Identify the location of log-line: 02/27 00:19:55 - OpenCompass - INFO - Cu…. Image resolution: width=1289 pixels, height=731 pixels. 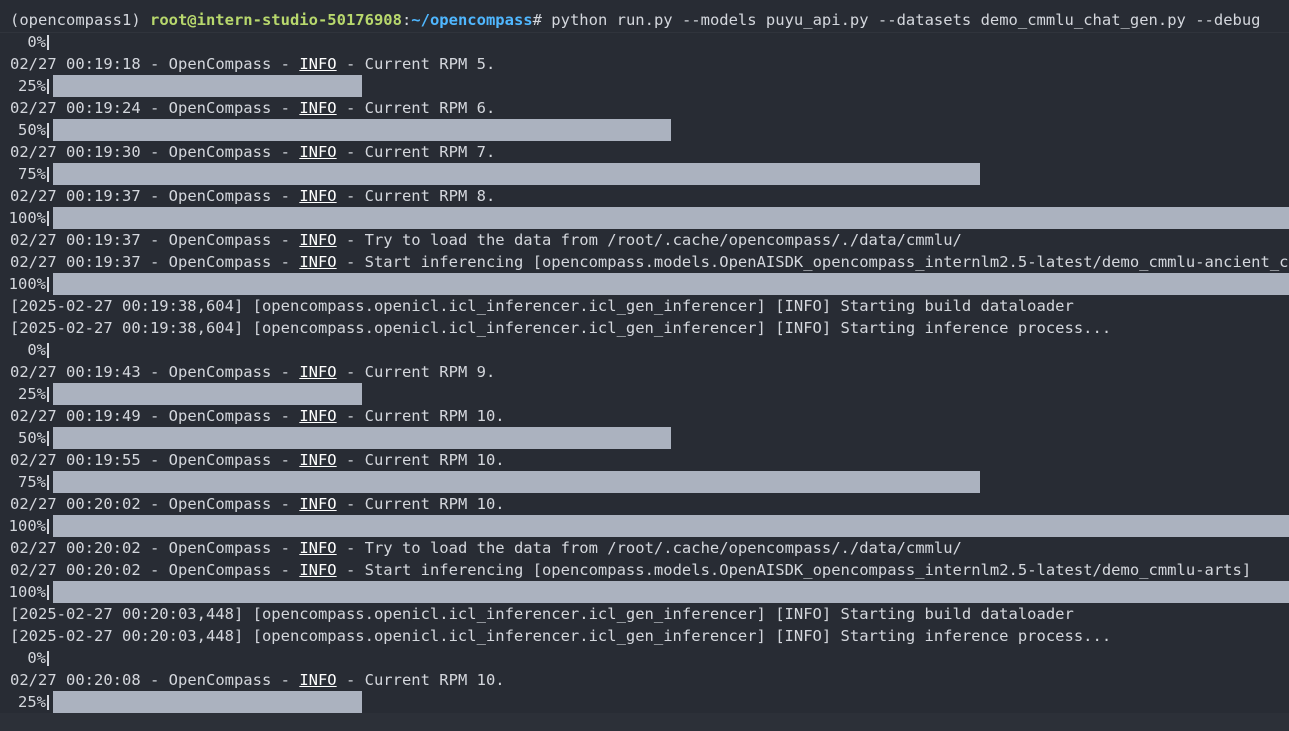
(644, 460).